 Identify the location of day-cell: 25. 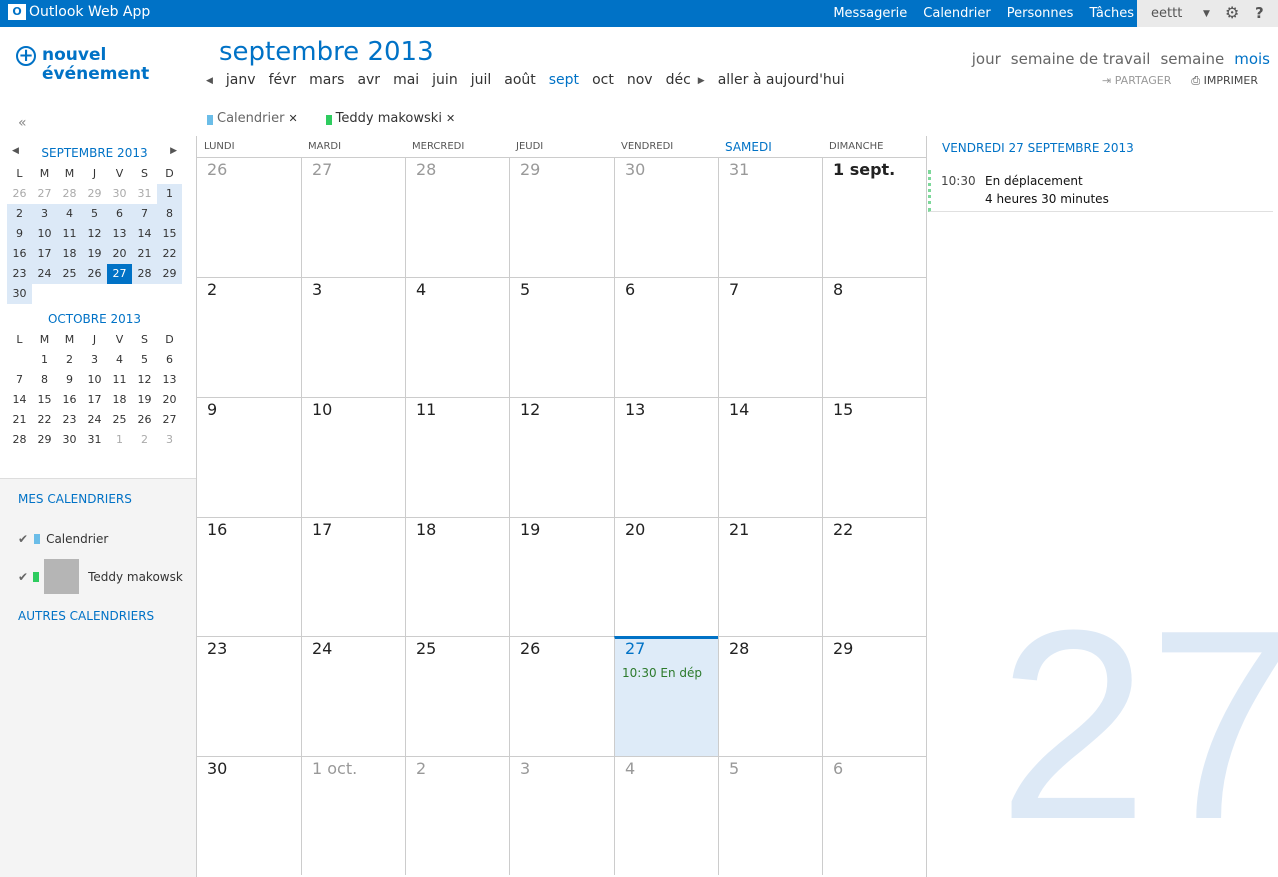
(457, 696).